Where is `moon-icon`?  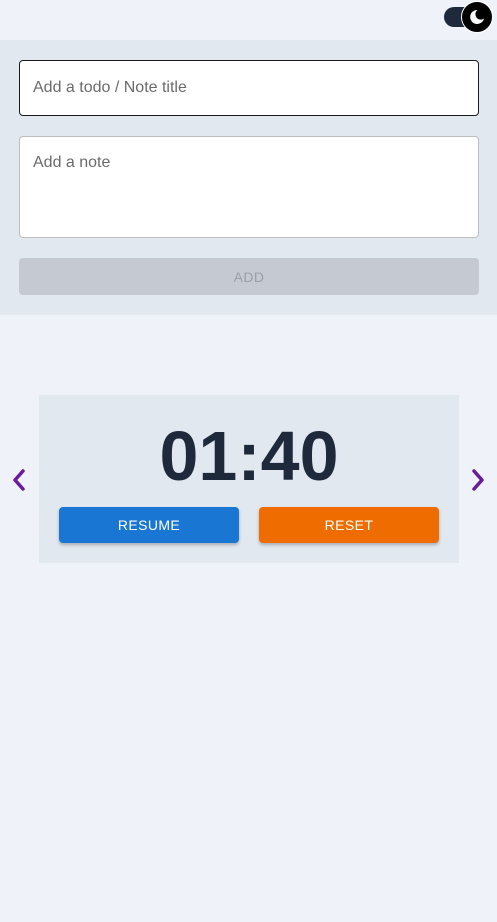
moon-icon is located at coordinates (477, 16).